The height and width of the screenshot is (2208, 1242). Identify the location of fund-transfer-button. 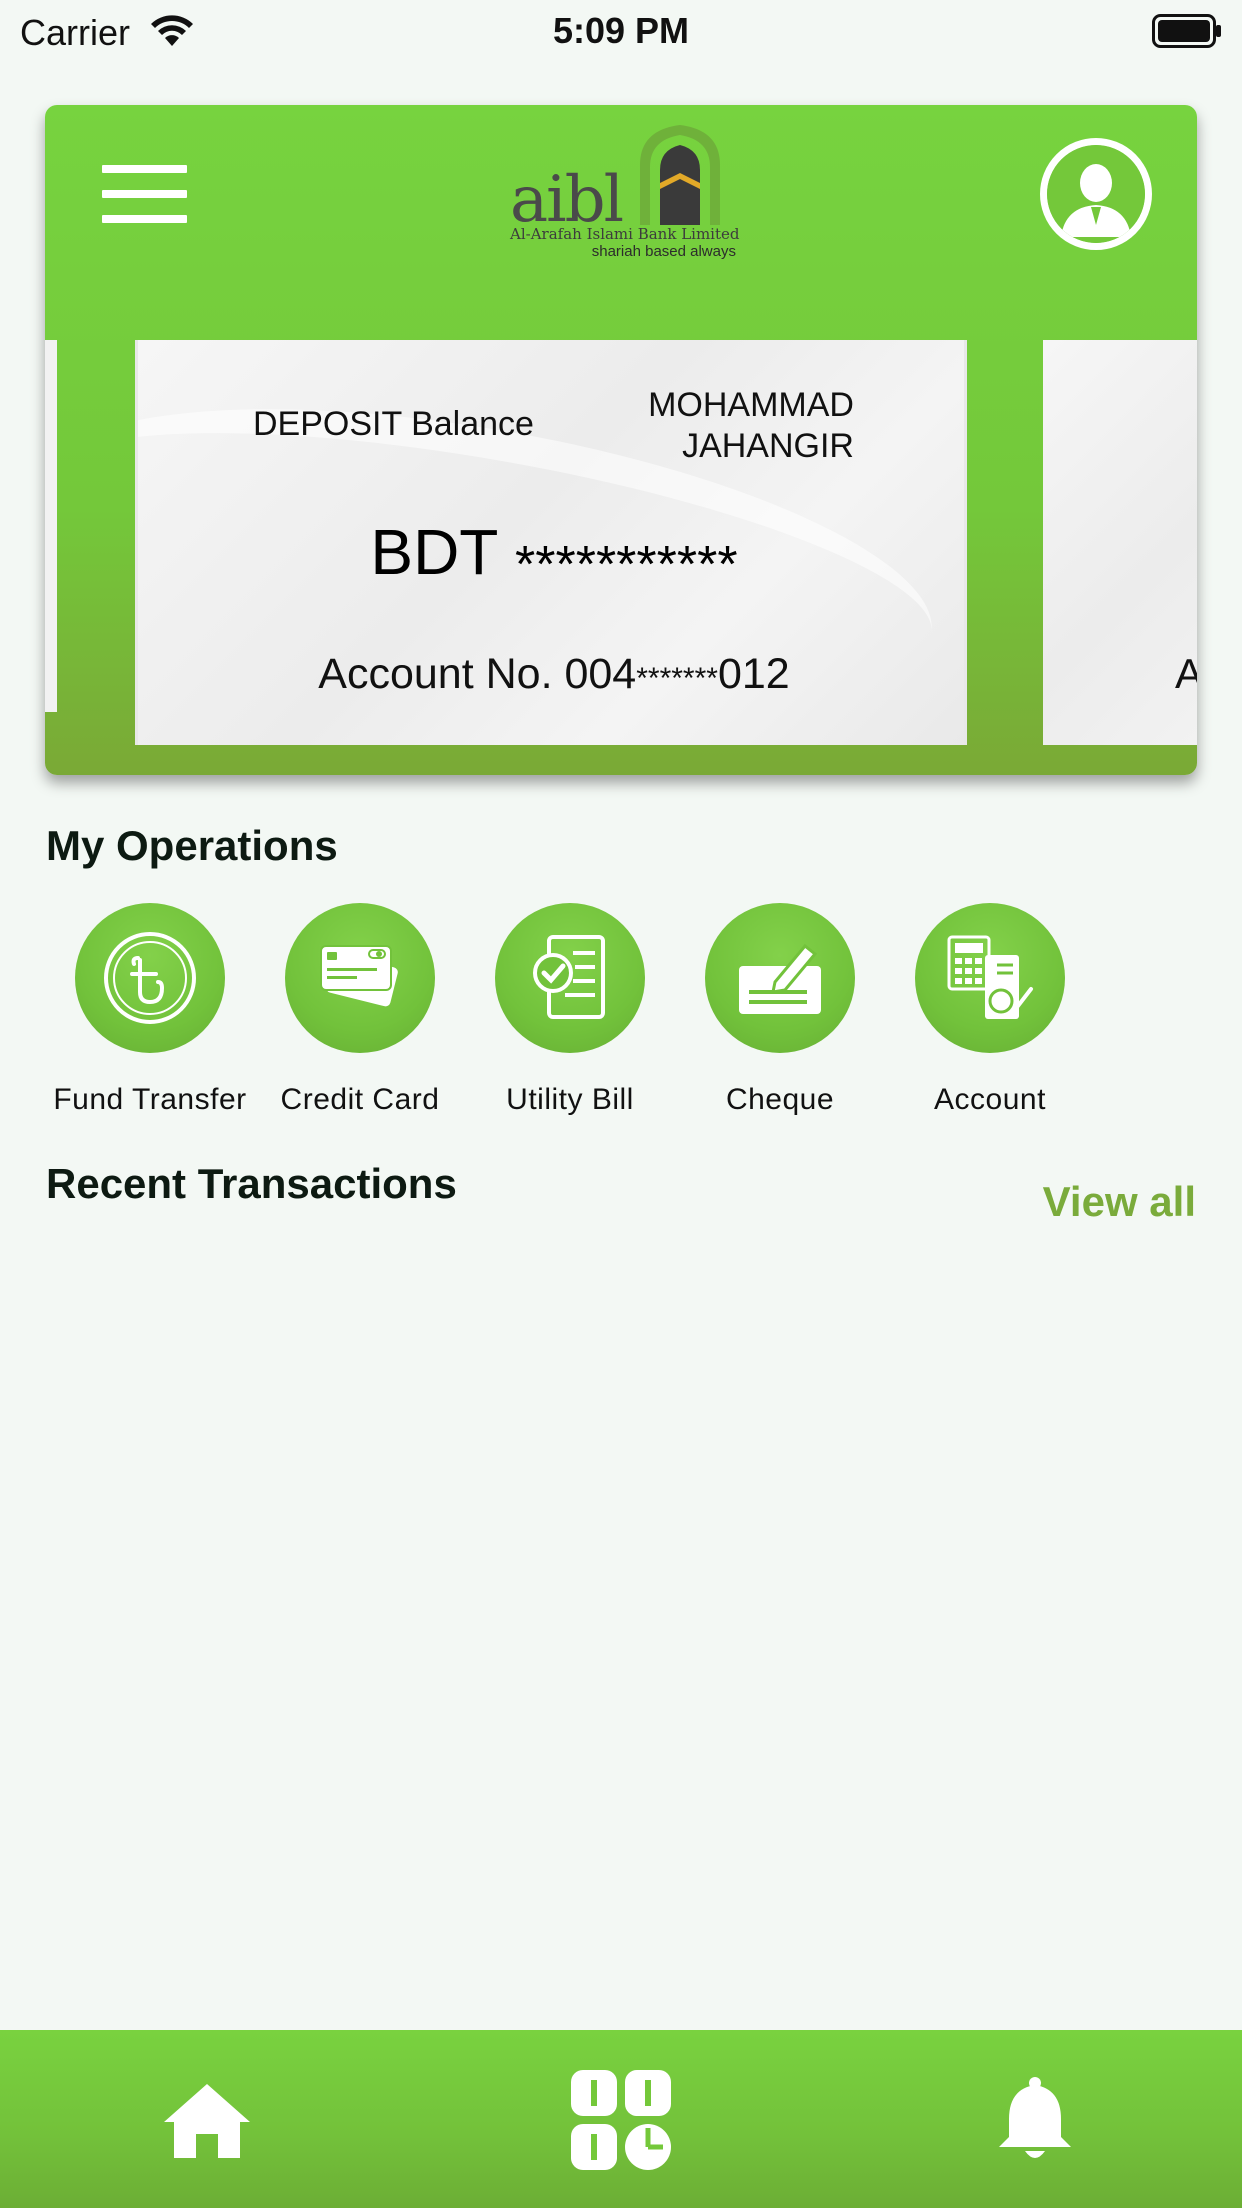
(150, 978).